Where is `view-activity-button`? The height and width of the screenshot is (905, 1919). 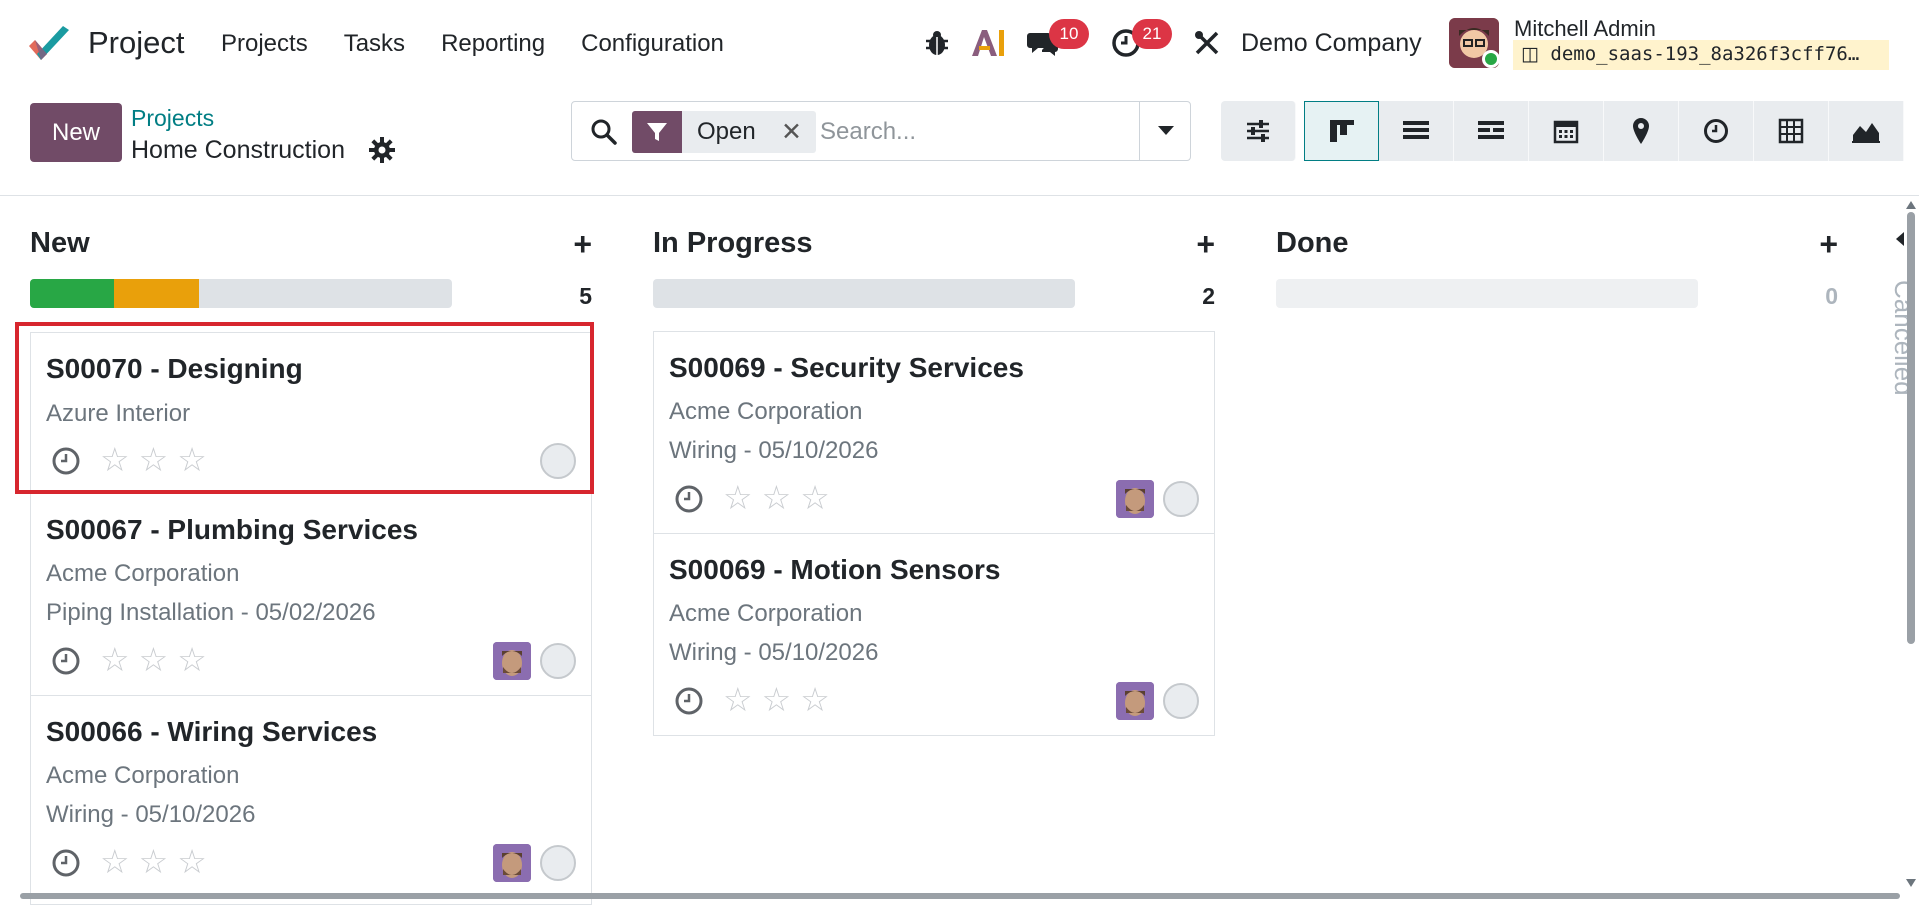
view-activity-button is located at coordinates (1716, 131).